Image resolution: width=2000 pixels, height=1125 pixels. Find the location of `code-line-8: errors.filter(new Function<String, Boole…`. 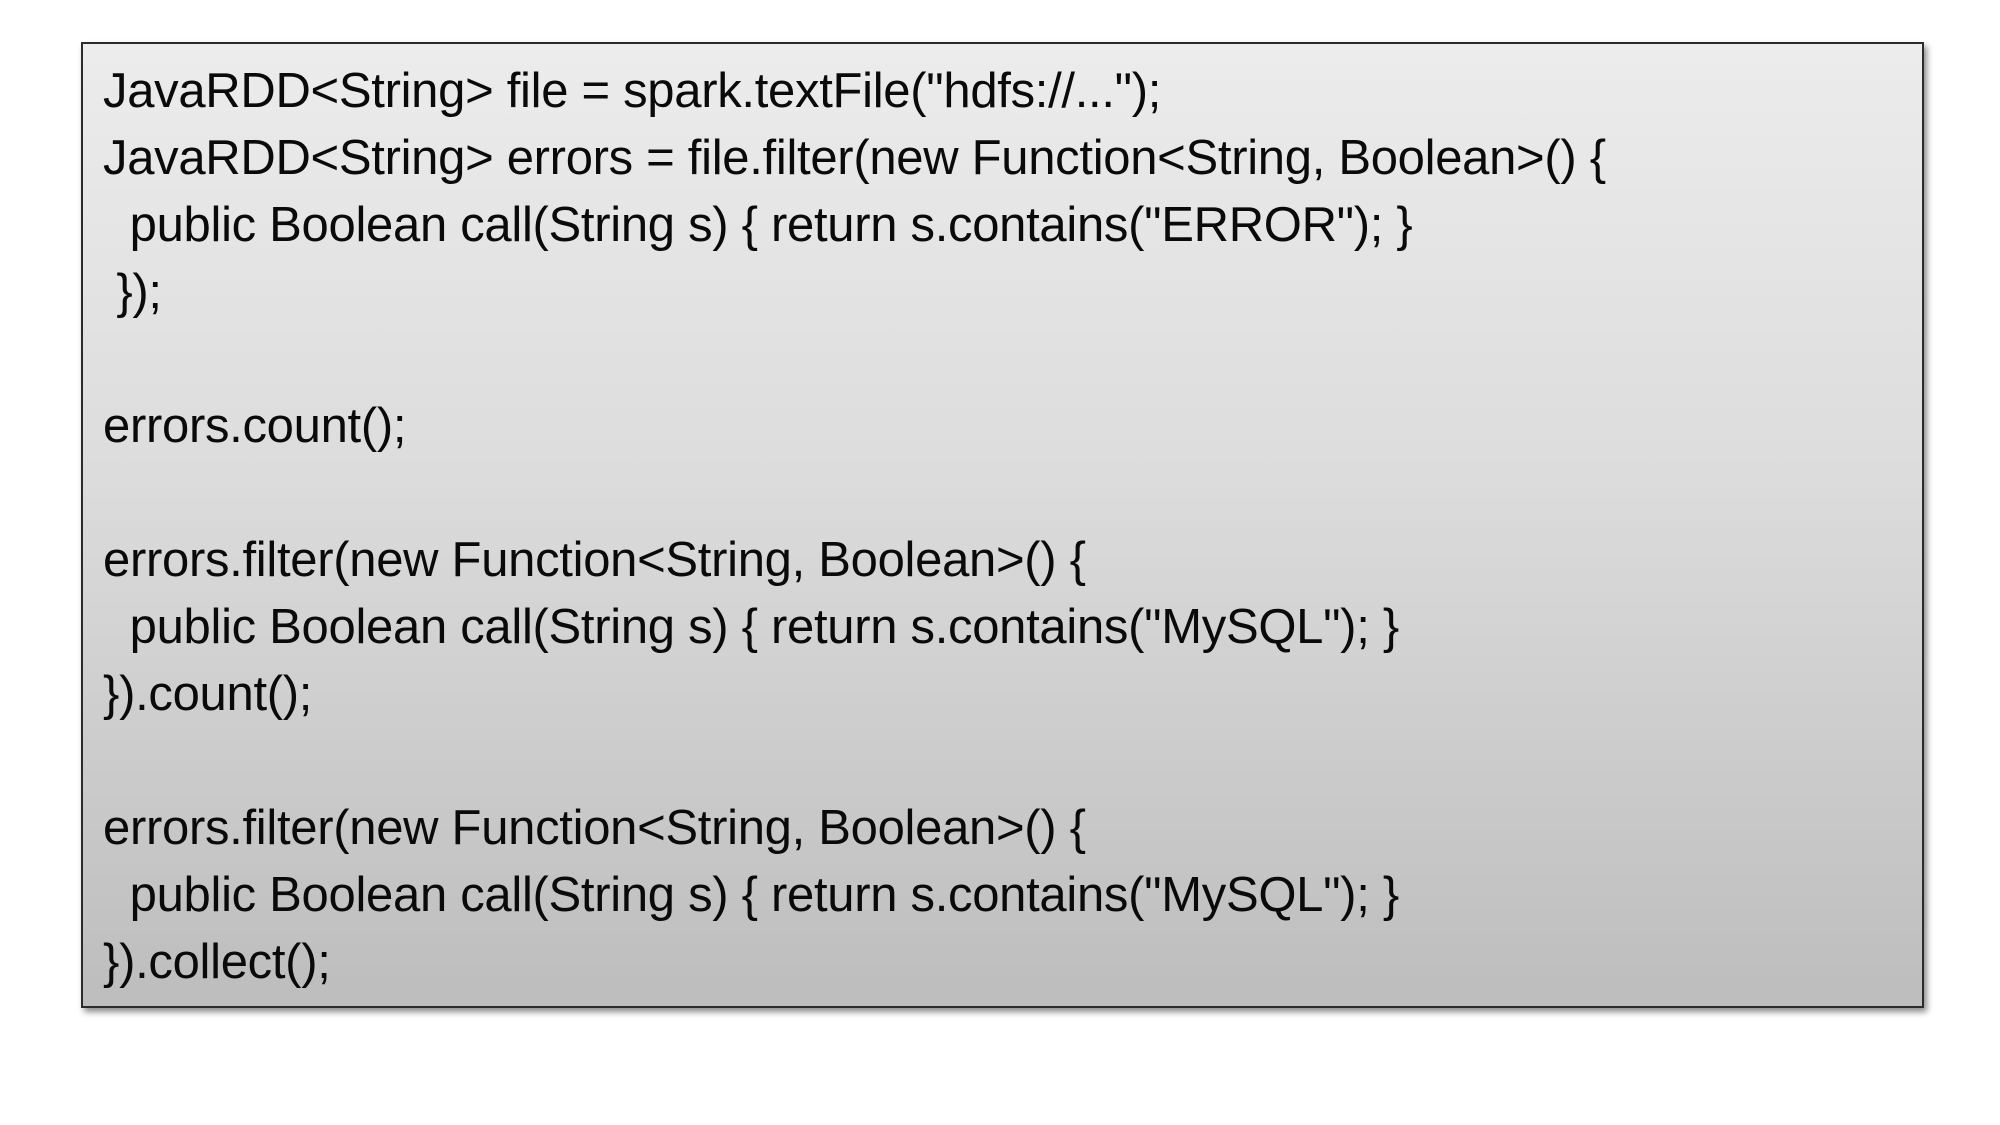

code-line-8: errors.filter(new Function<String, Boole… is located at coordinates (594, 560).